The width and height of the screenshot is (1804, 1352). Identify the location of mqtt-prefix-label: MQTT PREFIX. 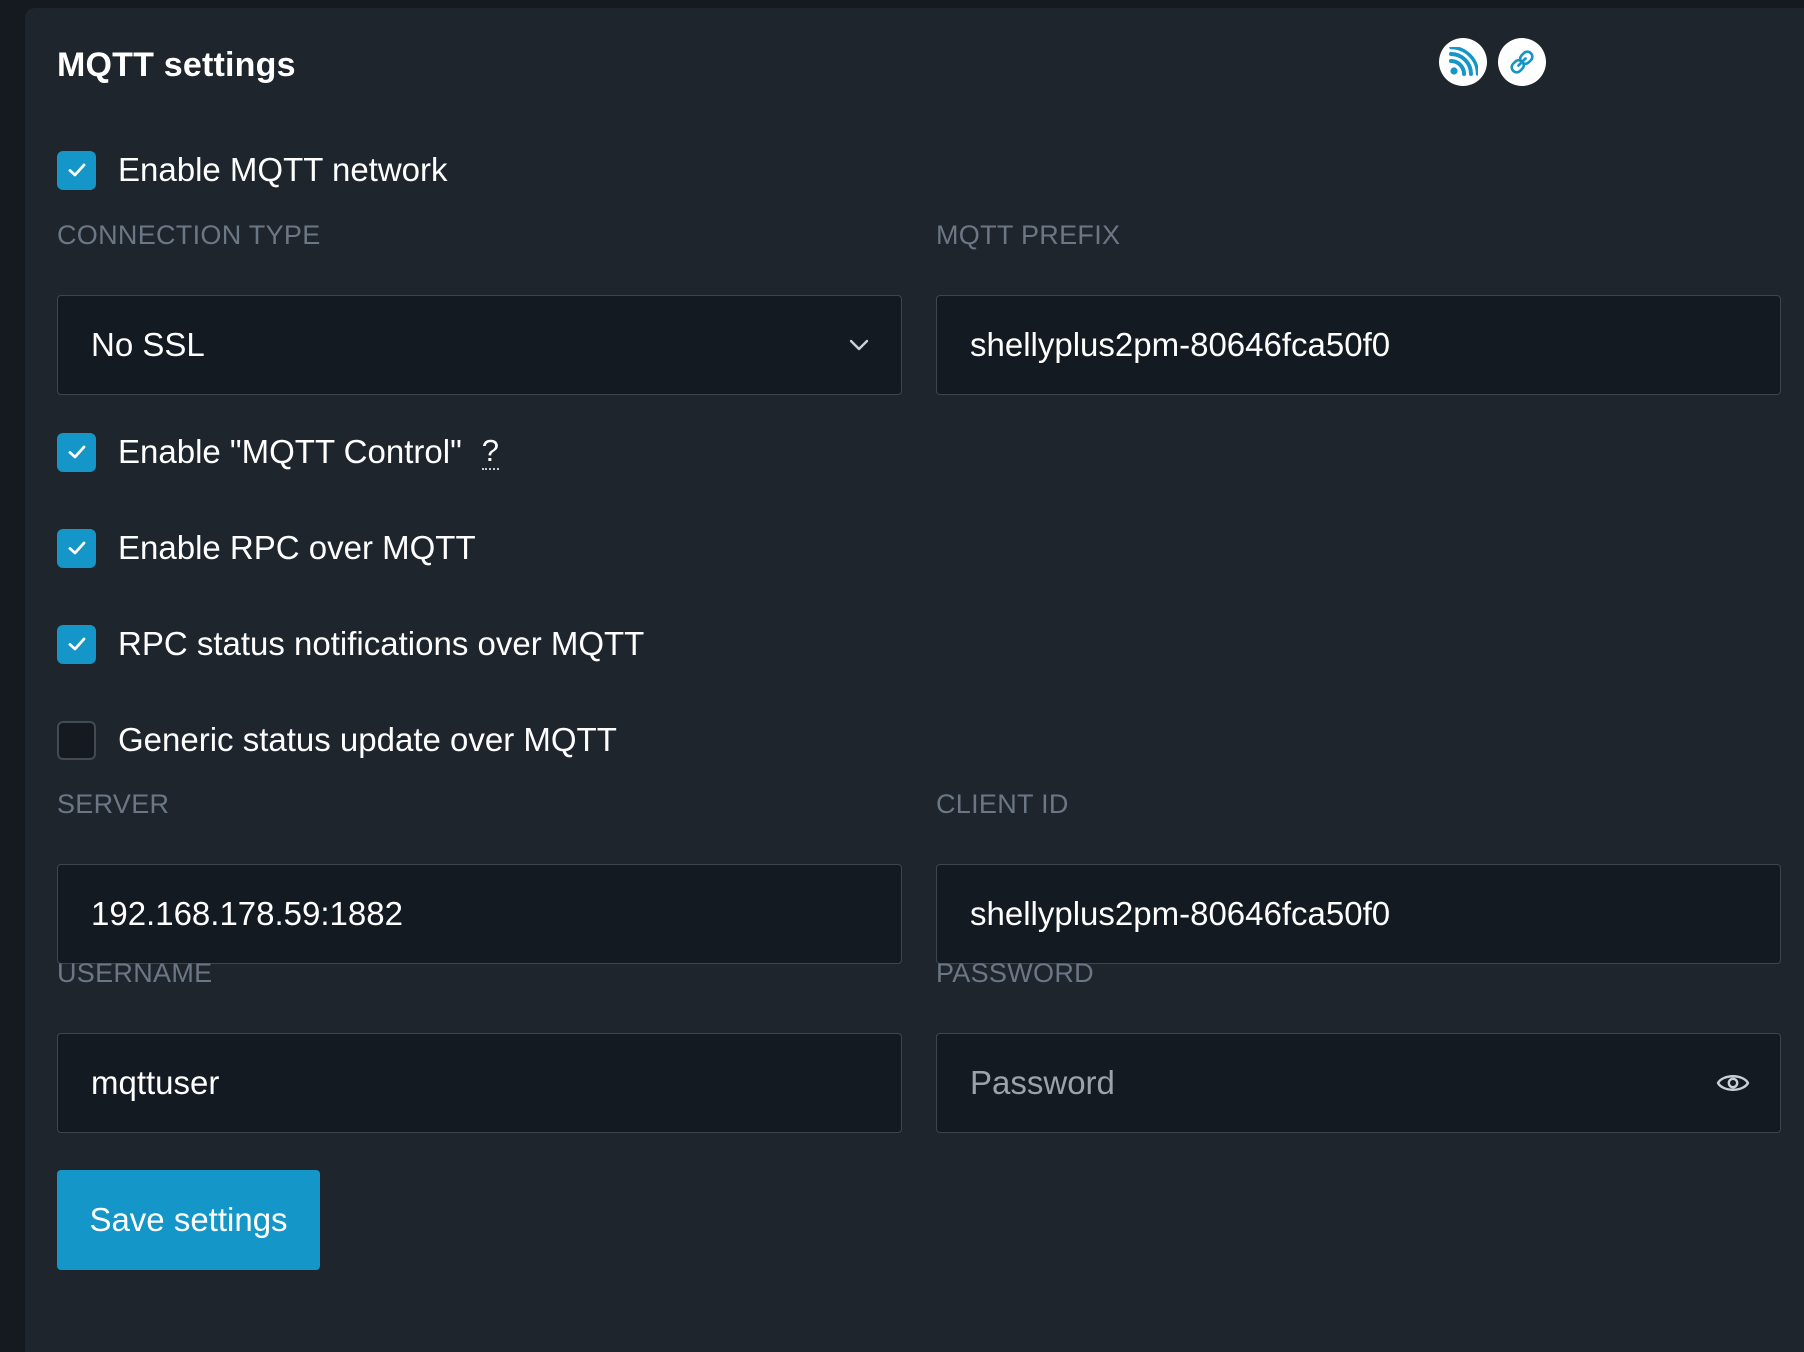
(1028, 235).